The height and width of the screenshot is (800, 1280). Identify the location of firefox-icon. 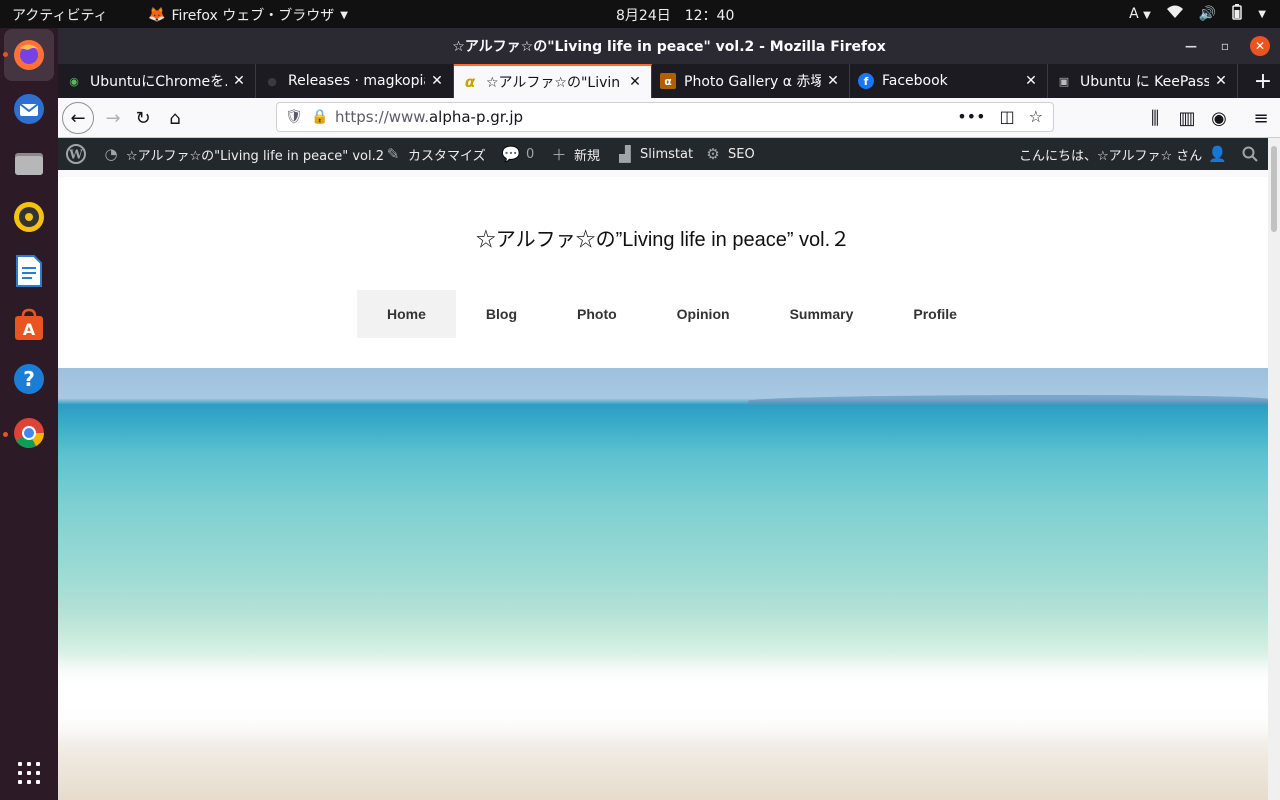
(29, 55).